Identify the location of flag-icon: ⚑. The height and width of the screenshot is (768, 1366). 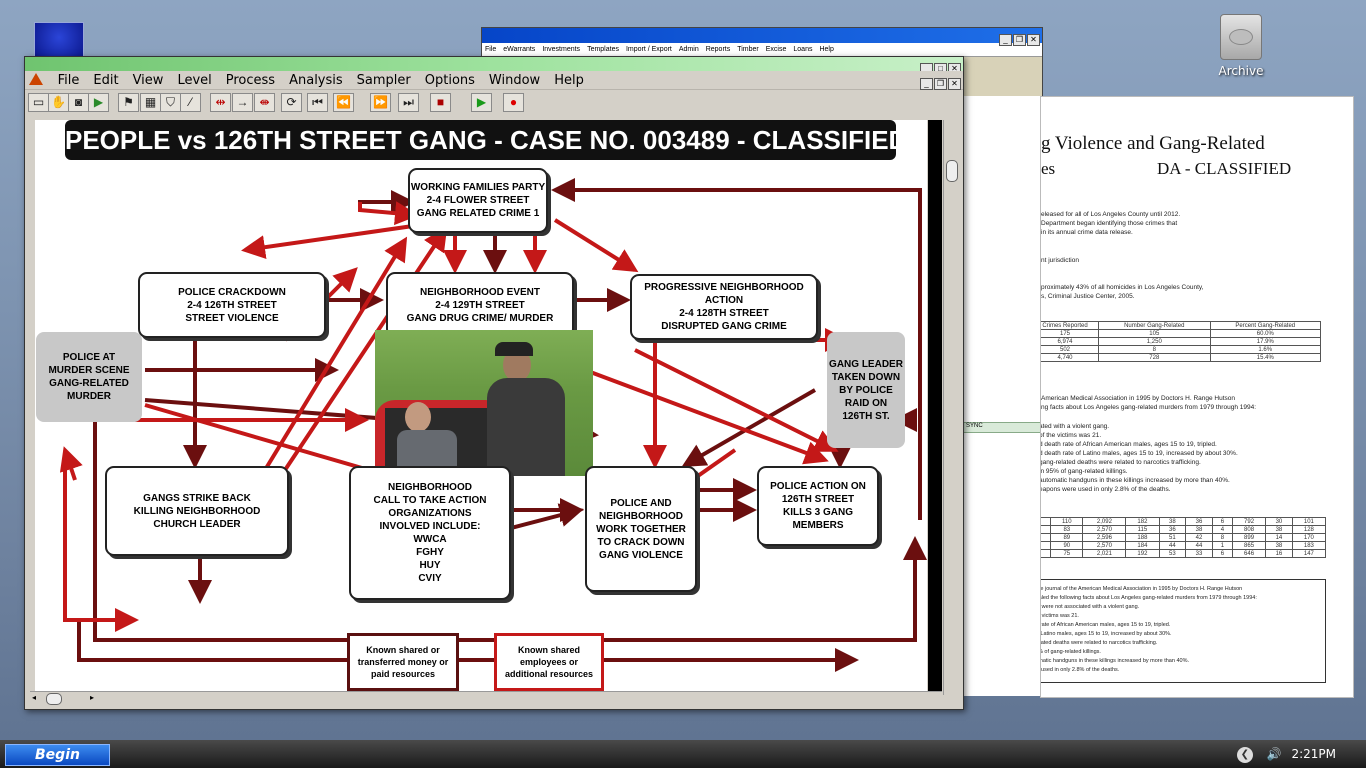
(128, 102).